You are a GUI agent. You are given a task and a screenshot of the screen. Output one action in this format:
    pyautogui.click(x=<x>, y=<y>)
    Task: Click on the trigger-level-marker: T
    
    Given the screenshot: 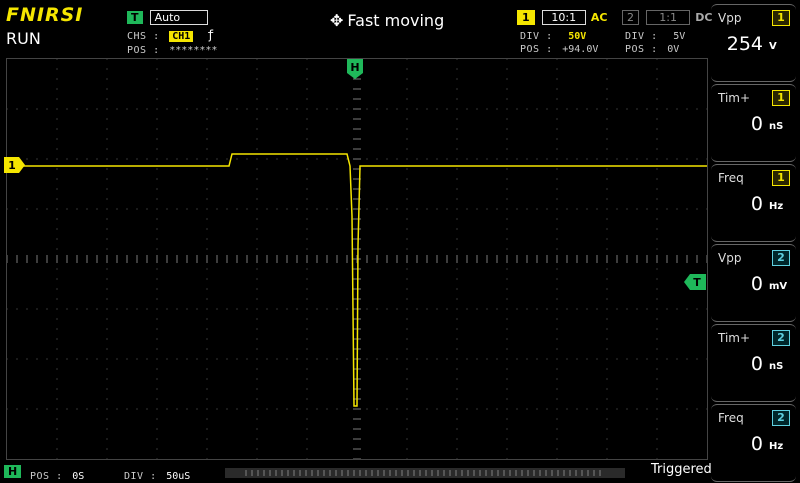 What is the action you would take?
    pyautogui.click(x=695, y=284)
    